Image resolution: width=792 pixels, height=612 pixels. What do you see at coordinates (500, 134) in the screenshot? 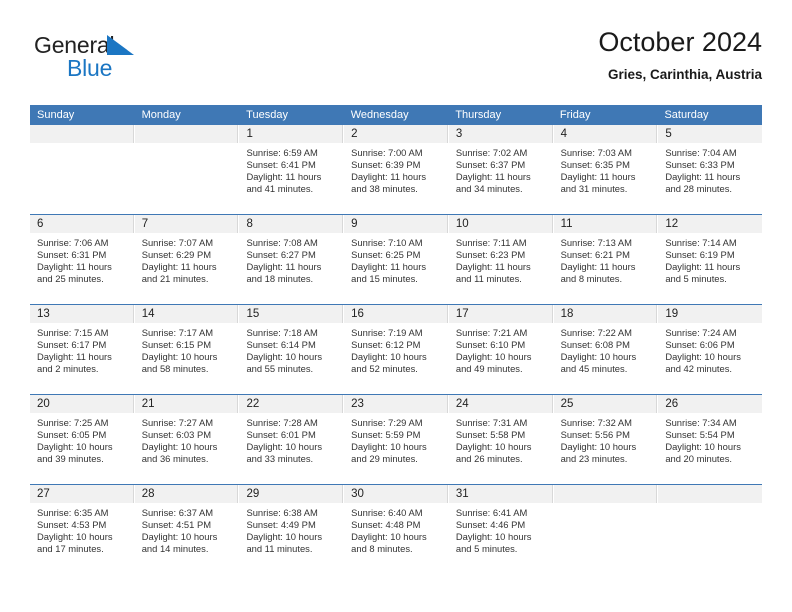
I see `day-number: 3` at bounding box center [500, 134].